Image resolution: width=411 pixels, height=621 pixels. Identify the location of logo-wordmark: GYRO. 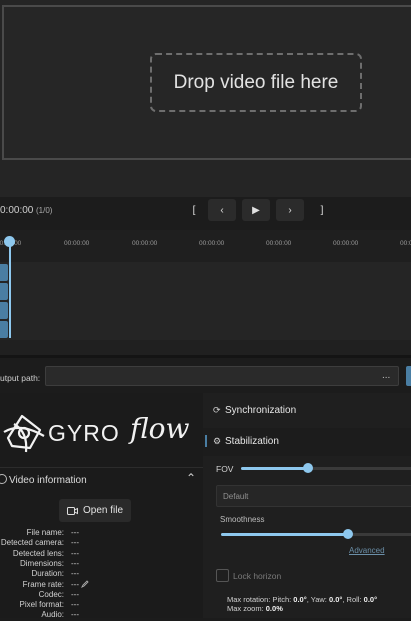
(84, 433).